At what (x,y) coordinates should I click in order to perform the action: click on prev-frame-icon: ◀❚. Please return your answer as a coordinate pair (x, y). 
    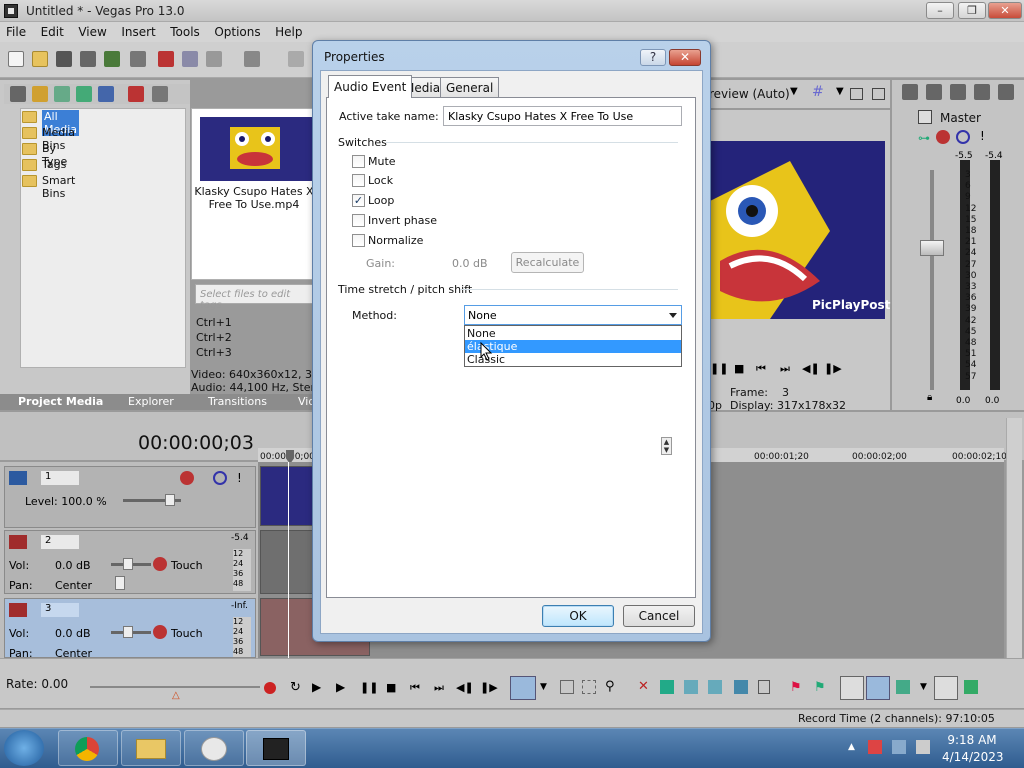
    Looking at the image, I should click on (465, 687).